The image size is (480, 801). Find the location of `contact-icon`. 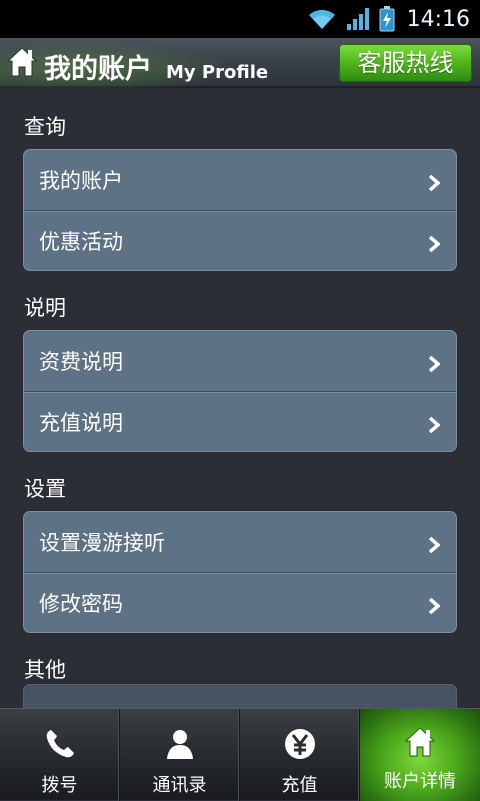

contact-icon is located at coordinates (180, 744).